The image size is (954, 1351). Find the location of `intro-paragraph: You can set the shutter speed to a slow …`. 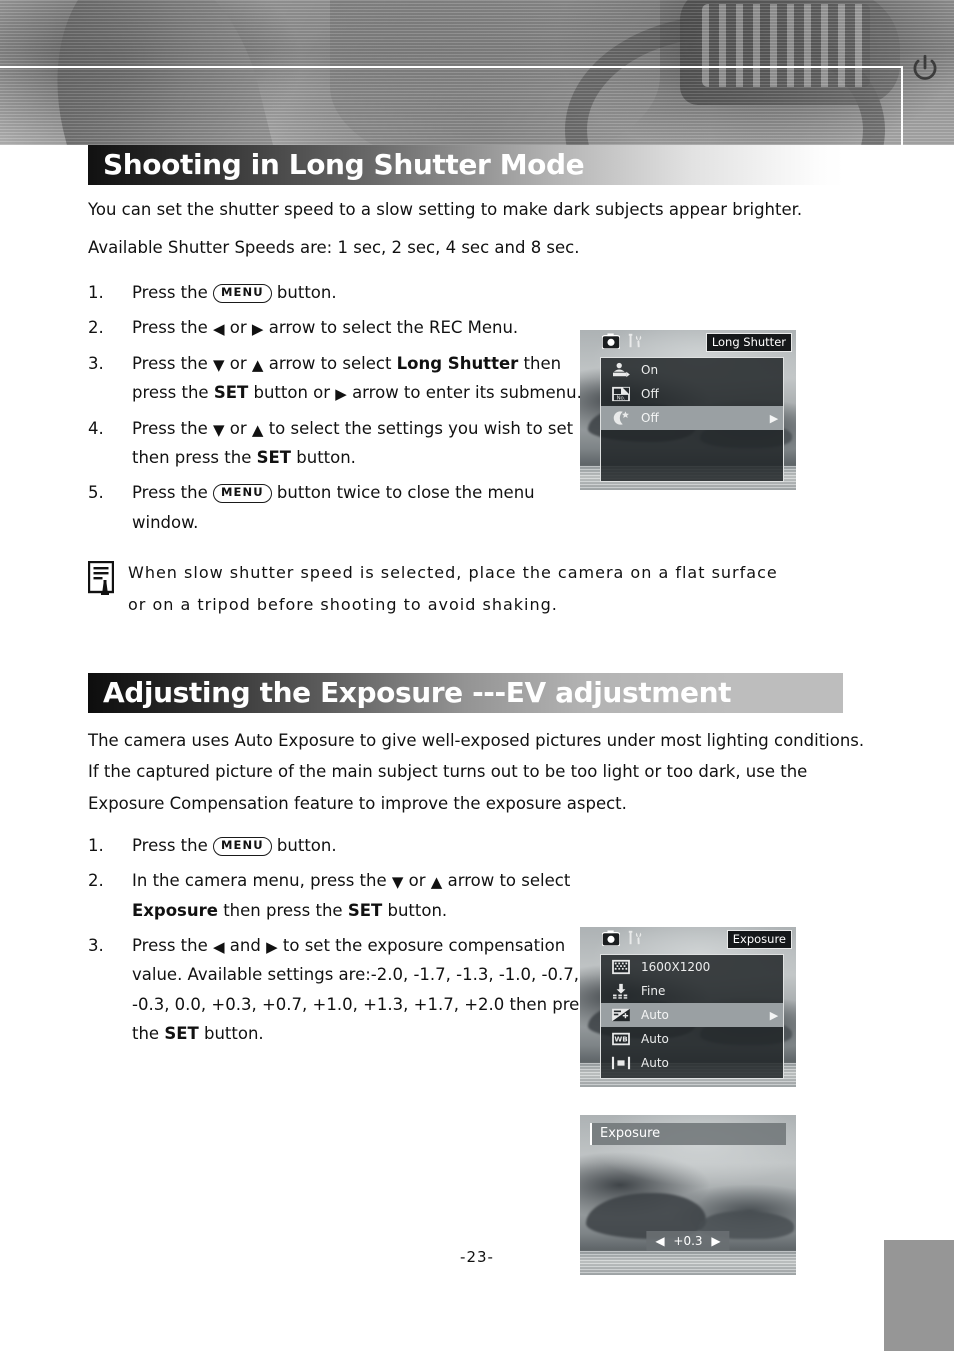

intro-paragraph: You can set the shutter speed to a slow … is located at coordinates (445, 209).